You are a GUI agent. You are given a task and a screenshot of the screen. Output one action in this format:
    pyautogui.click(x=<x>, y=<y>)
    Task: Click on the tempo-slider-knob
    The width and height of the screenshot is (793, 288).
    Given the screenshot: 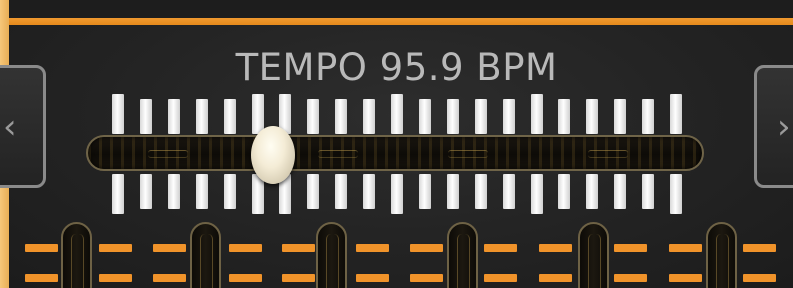 What is the action you would take?
    pyautogui.click(x=273, y=155)
    